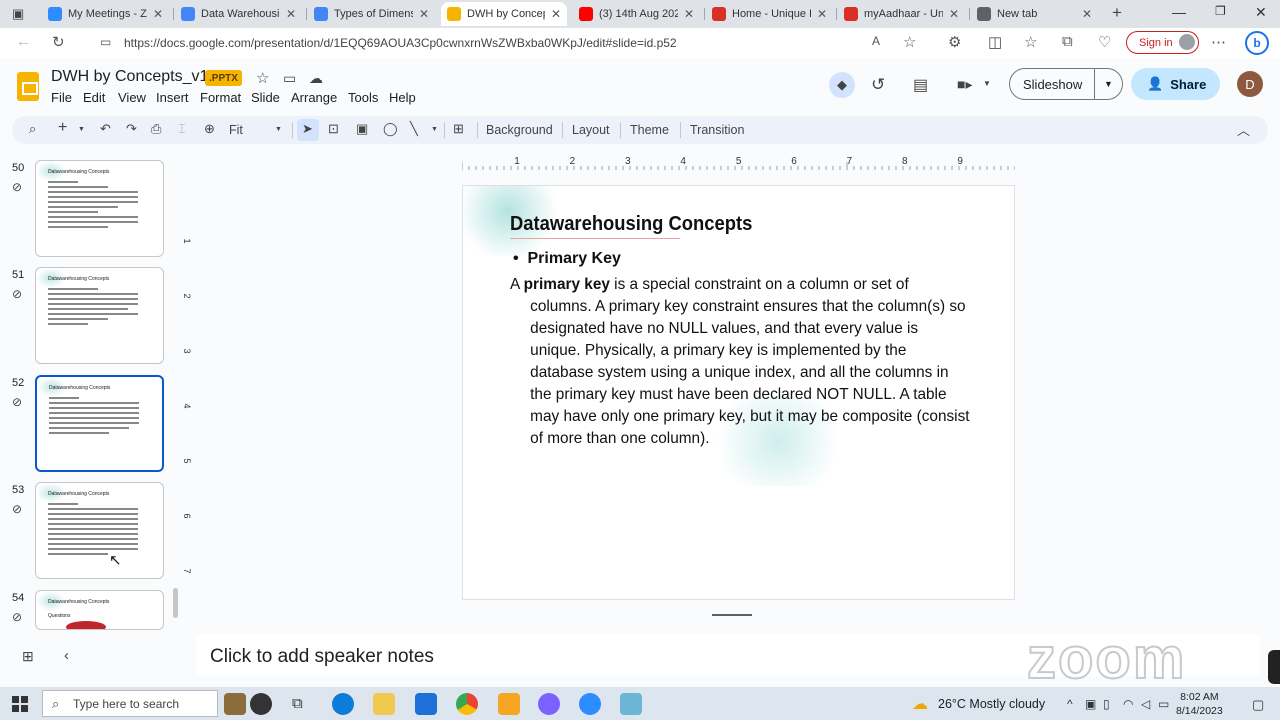  I want to click on slide-thumbnail: Datawarehousing Concepts Questions, so click(99, 610).